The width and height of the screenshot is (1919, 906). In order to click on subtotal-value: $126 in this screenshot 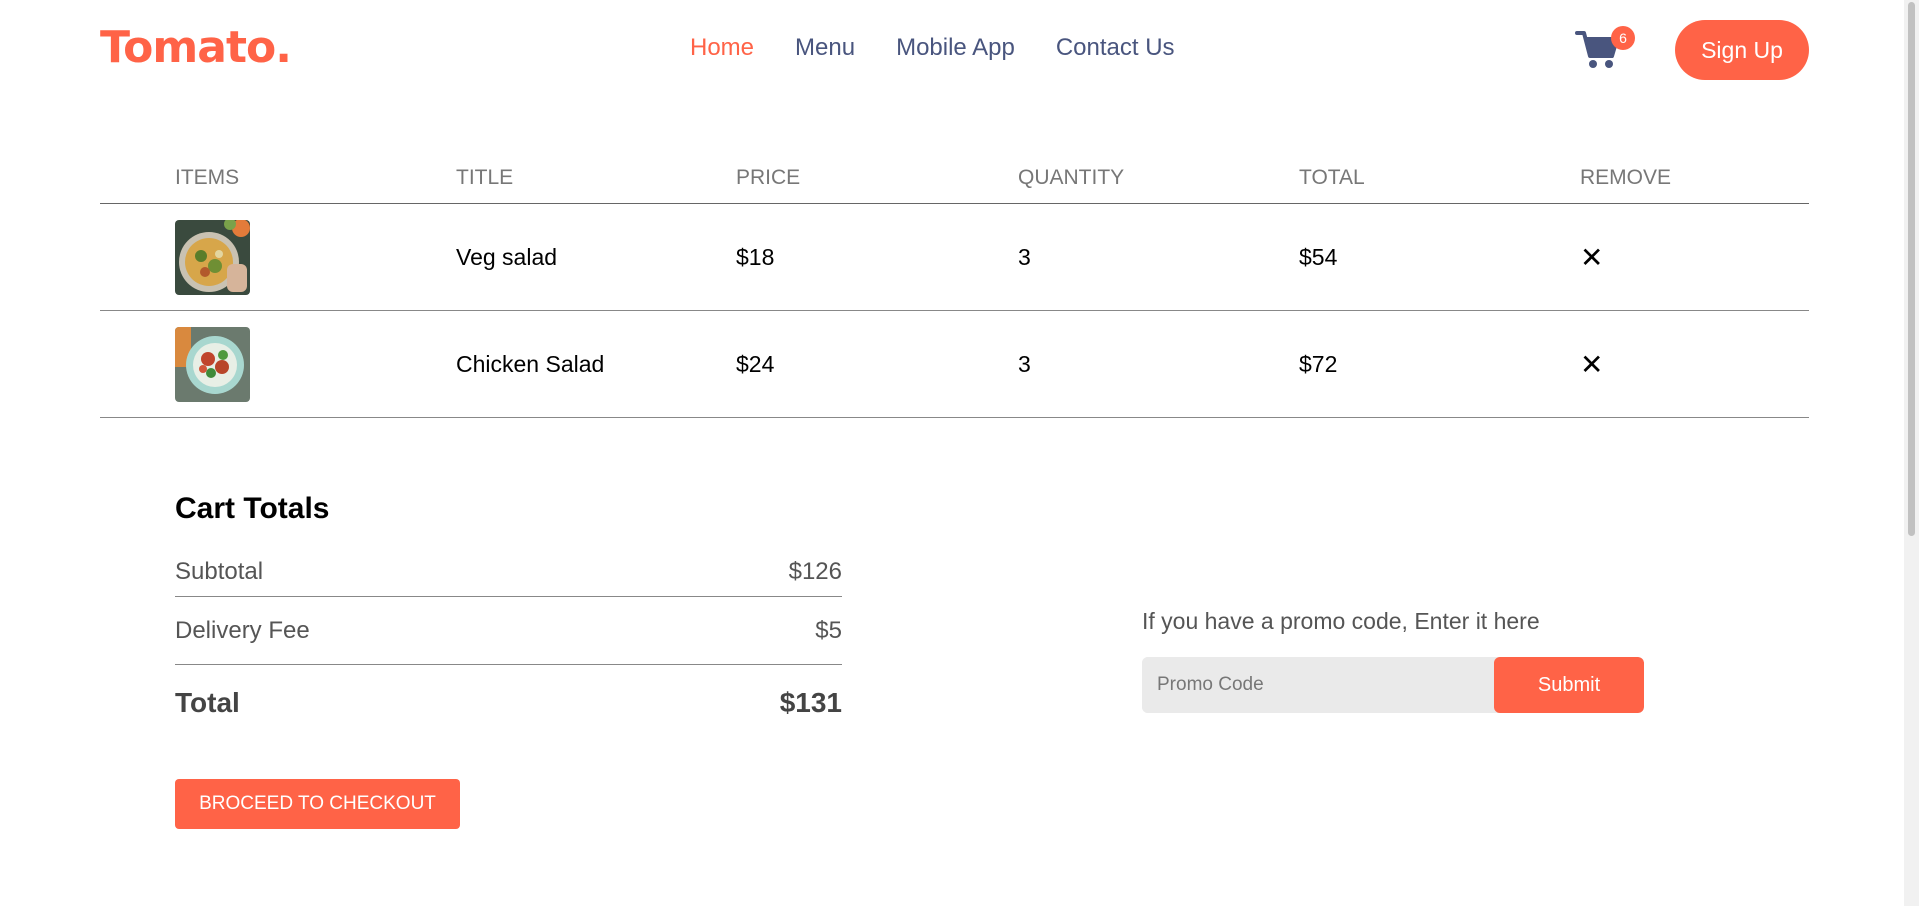, I will do `click(815, 571)`.